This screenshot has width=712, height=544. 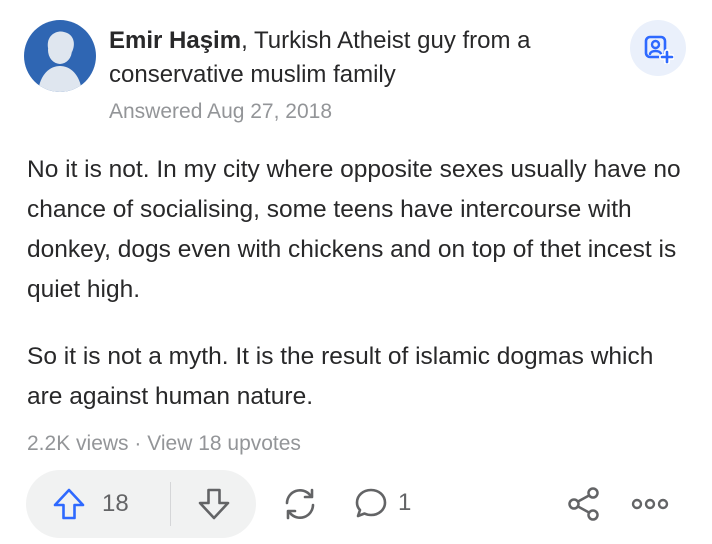 I want to click on answered-date: Answered Aug 27, 2018, so click(x=359, y=112).